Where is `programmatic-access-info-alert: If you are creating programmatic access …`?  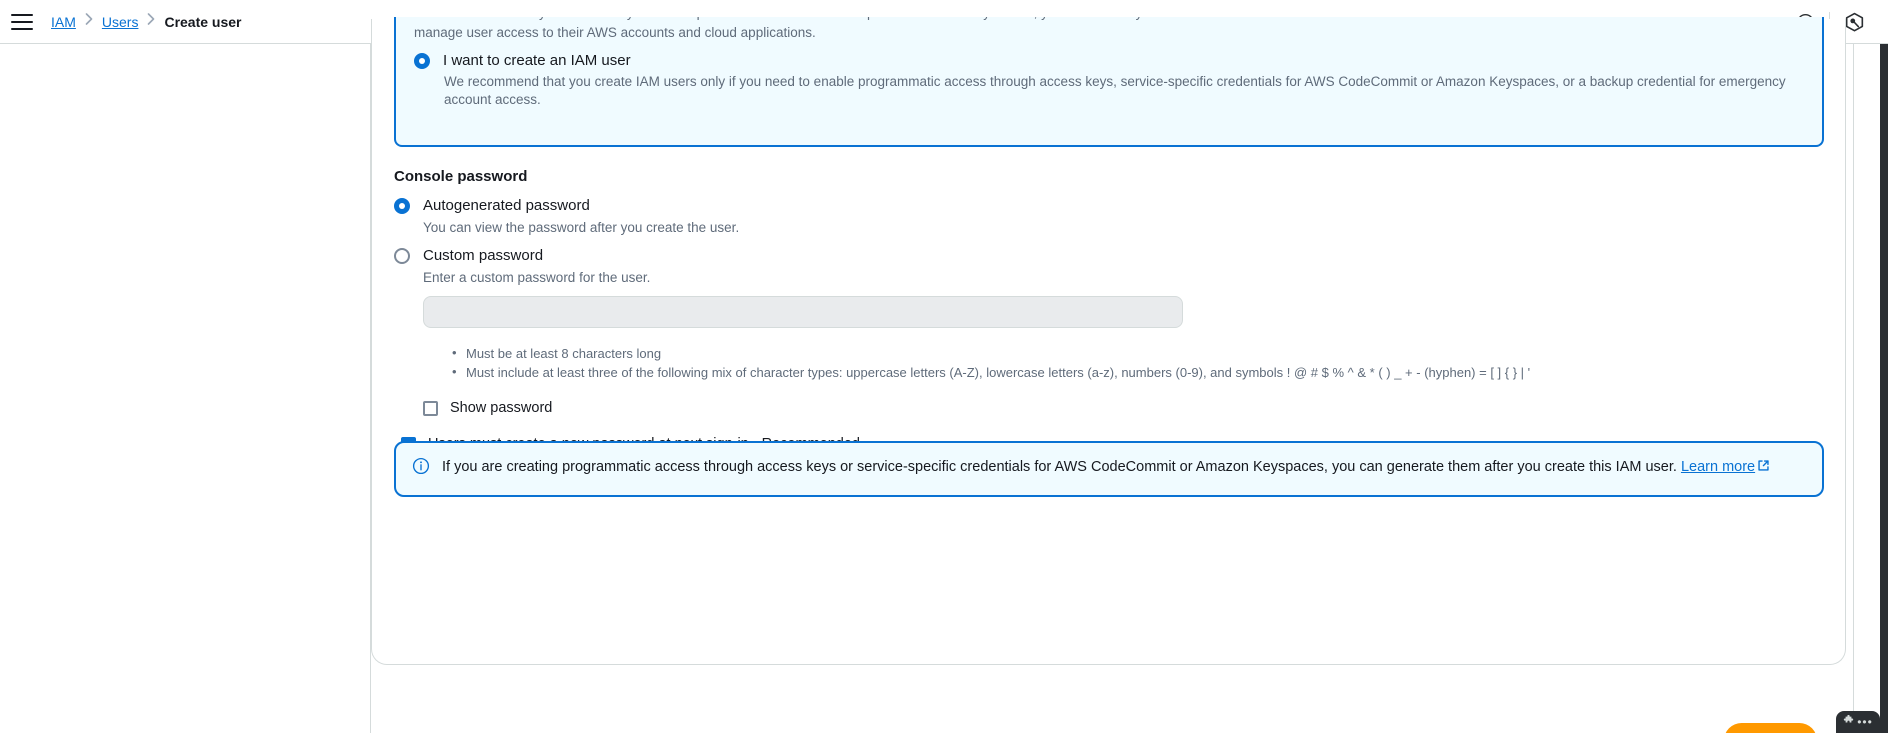 programmatic-access-info-alert: If you are creating programmatic access … is located at coordinates (1109, 469).